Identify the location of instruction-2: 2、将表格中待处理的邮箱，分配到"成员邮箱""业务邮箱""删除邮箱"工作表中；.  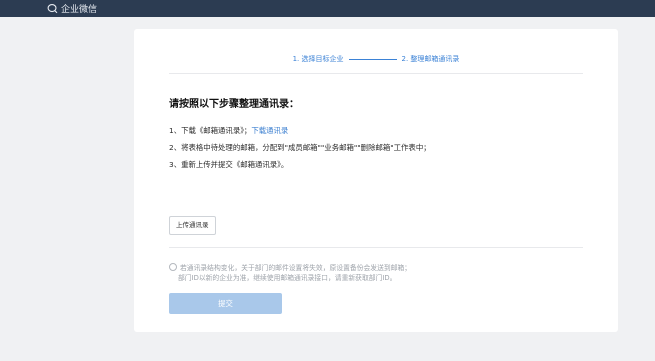
(300, 147).